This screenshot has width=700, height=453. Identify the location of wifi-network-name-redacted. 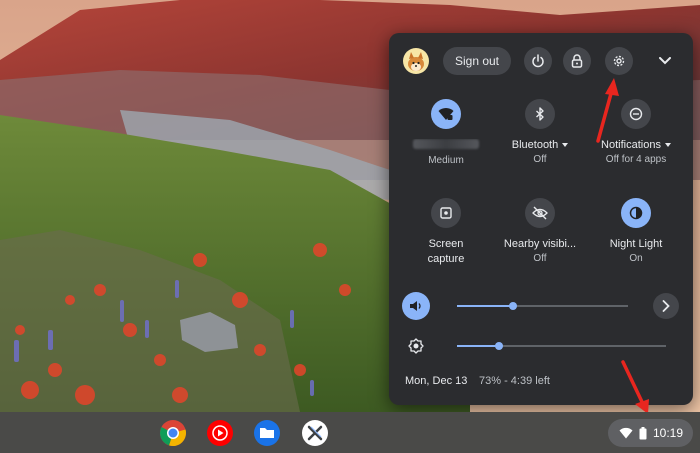
(446, 146).